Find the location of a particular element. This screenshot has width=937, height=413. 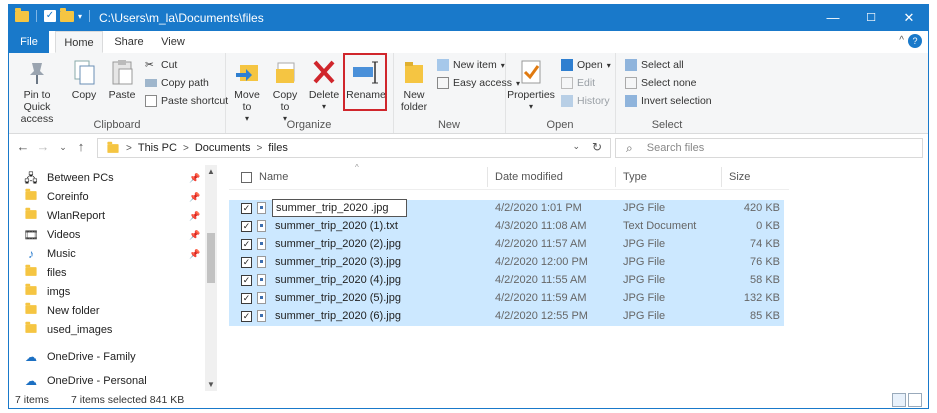

maximize-button: ☐ is located at coordinates (871, 18).